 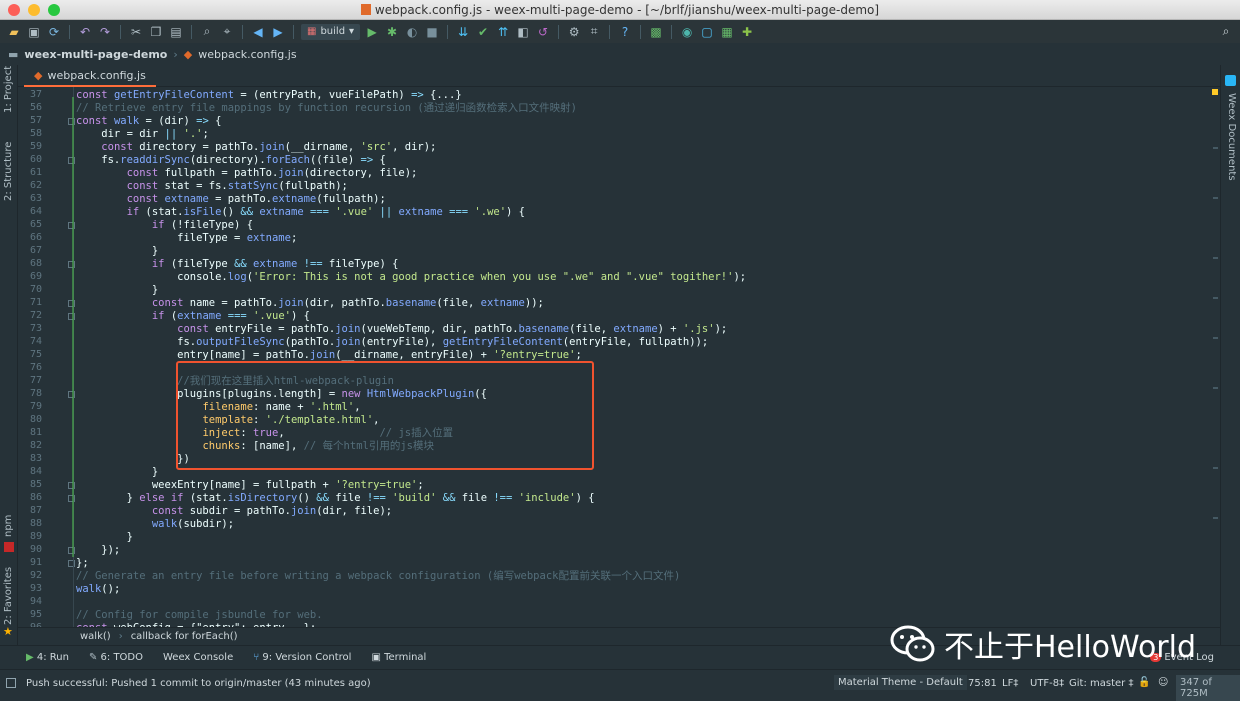 I want to click on structure-tool-button: 2: Structure, so click(x=8, y=171).